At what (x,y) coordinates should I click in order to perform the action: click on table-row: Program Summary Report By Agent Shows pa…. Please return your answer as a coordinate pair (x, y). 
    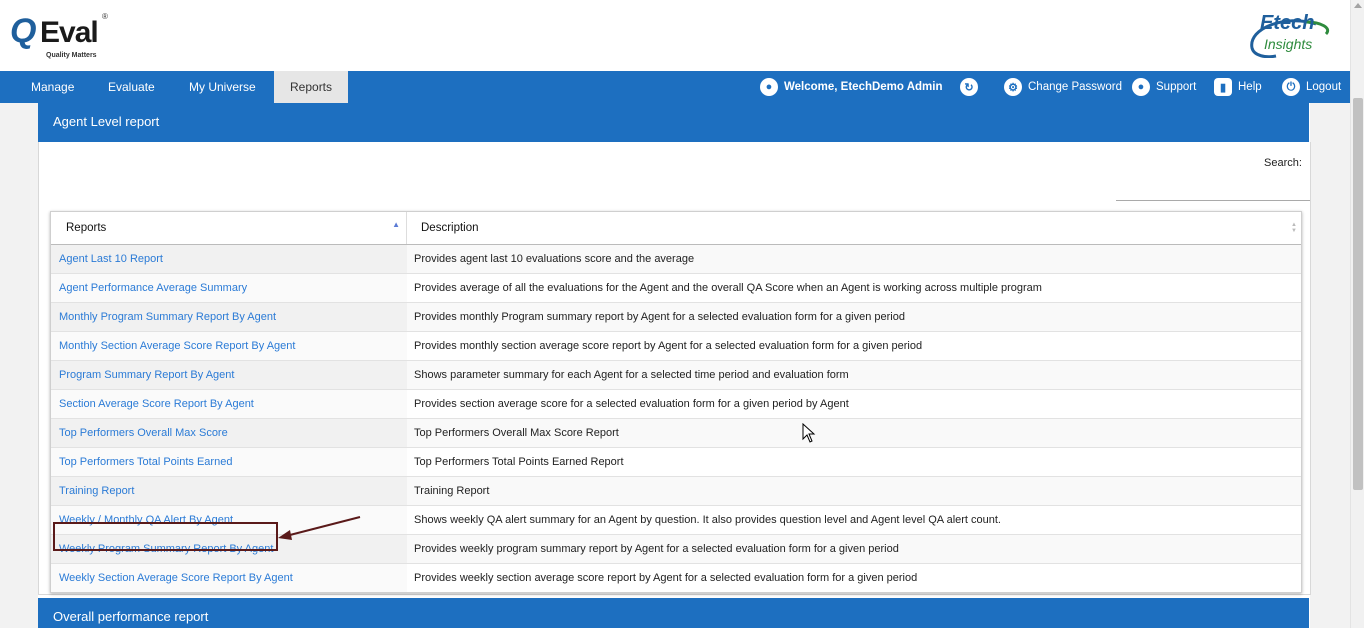
    Looking at the image, I should click on (676, 375).